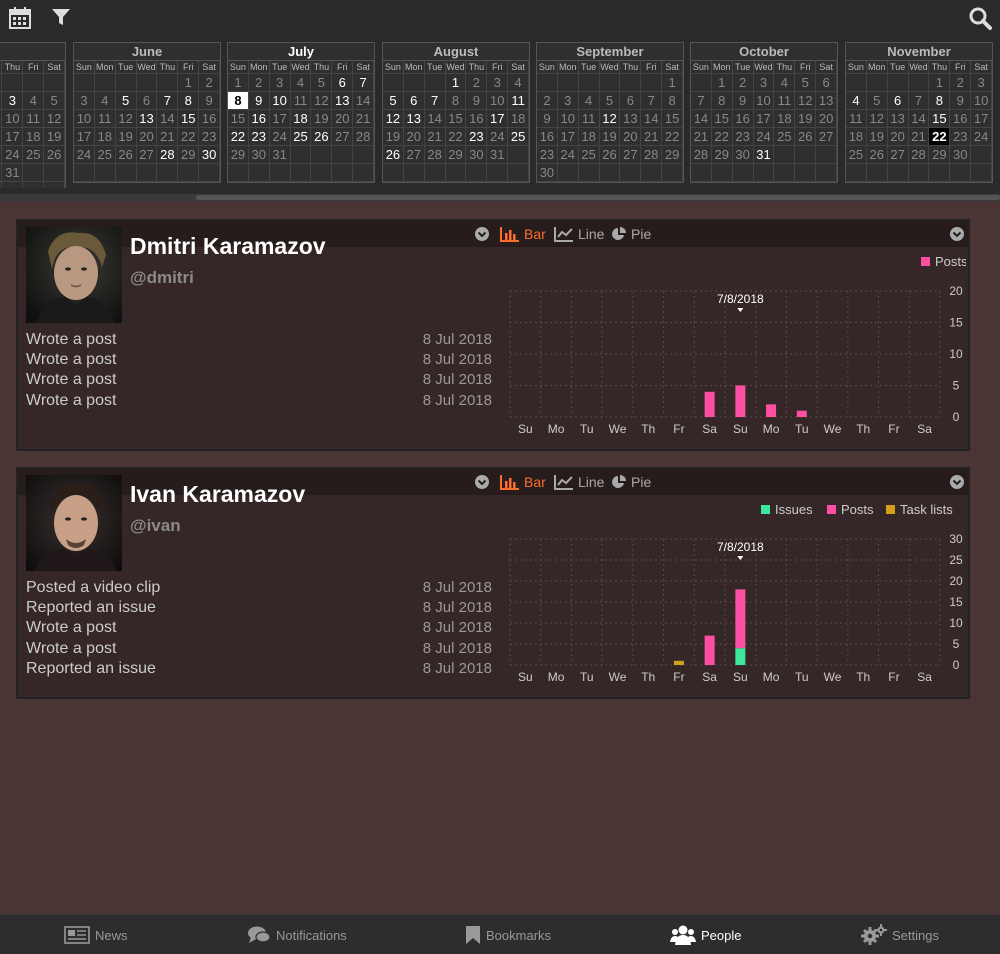 Image resolution: width=1000 pixels, height=954 pixels. What do you see at coordinates (343, 83) in the screenshot?
I see `calendar-day: 6` at bounding box center [343, 83].